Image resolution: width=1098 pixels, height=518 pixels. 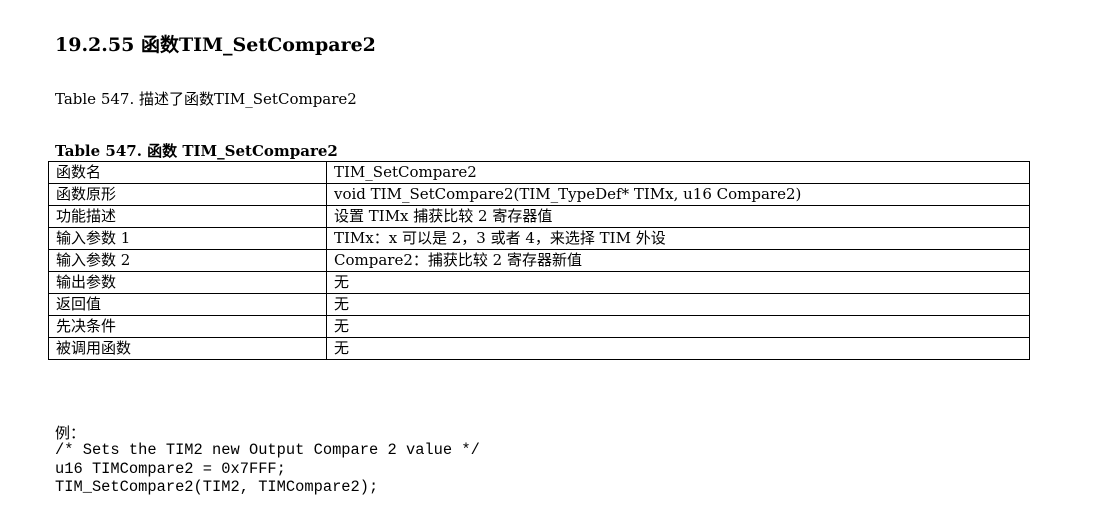 What do you see at coordinates (187, 348) in the screenshot?
I see `row-key: 被调用函数` at bounding box center [187, 348].